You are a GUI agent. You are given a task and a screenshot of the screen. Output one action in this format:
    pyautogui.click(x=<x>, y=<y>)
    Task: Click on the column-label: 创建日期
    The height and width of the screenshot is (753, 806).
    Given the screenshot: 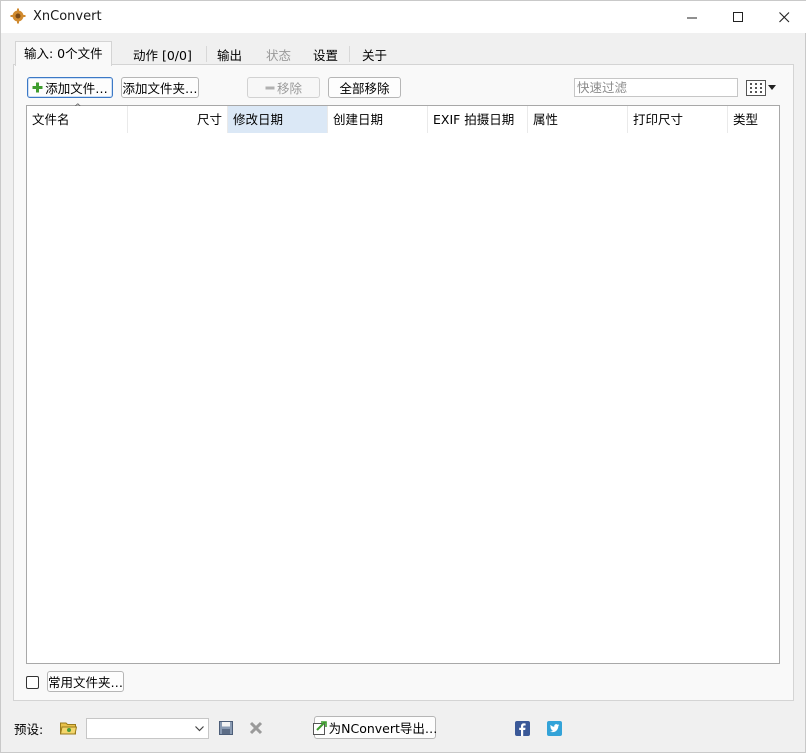 What is the action you would take?
    pyautogui.click(x=358, y=119)
    